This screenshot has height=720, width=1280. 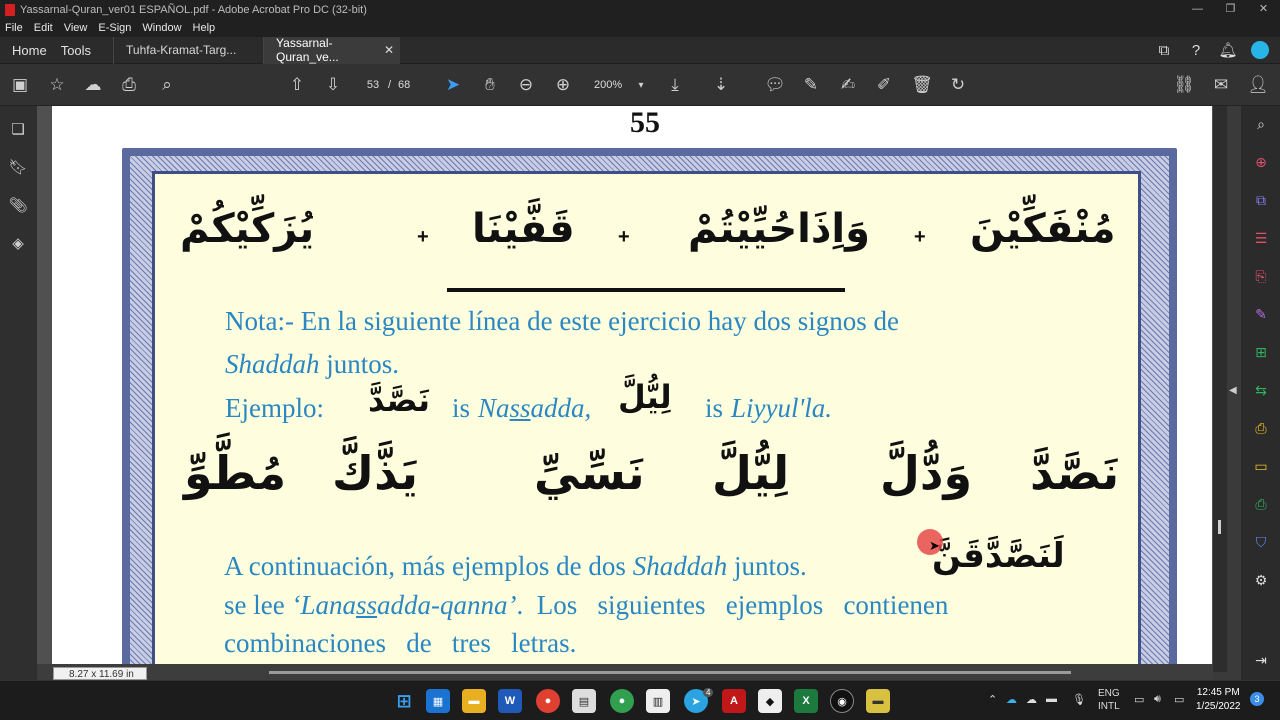 What do you see at coordinates (438, 701) in the screenshot?
I see `task-view-icon: ▦` at bounding box center [438, 701].